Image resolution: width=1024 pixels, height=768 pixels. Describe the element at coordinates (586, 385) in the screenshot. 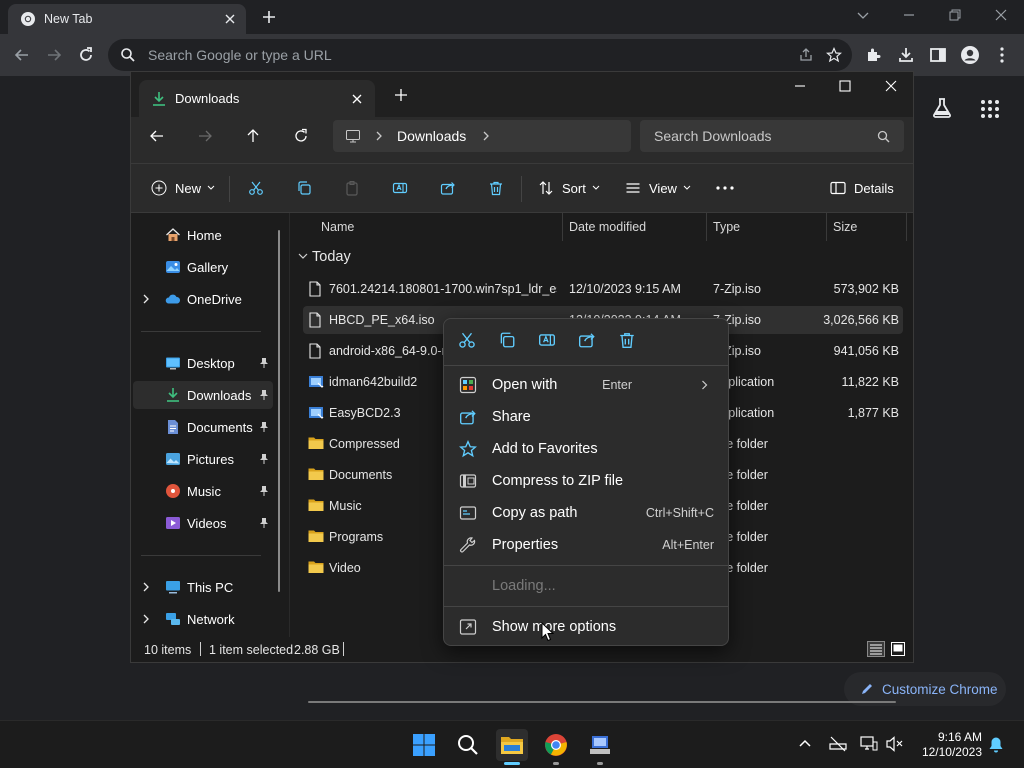

I see `context-item-open-with: Open with Enter` at that location.